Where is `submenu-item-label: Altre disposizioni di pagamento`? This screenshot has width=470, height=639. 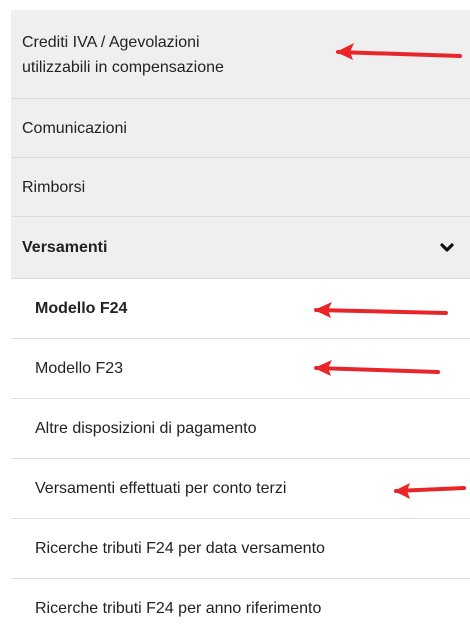
submenu-item-label: Altre disposizioni di pagamento is located at coordinates (146, 428).